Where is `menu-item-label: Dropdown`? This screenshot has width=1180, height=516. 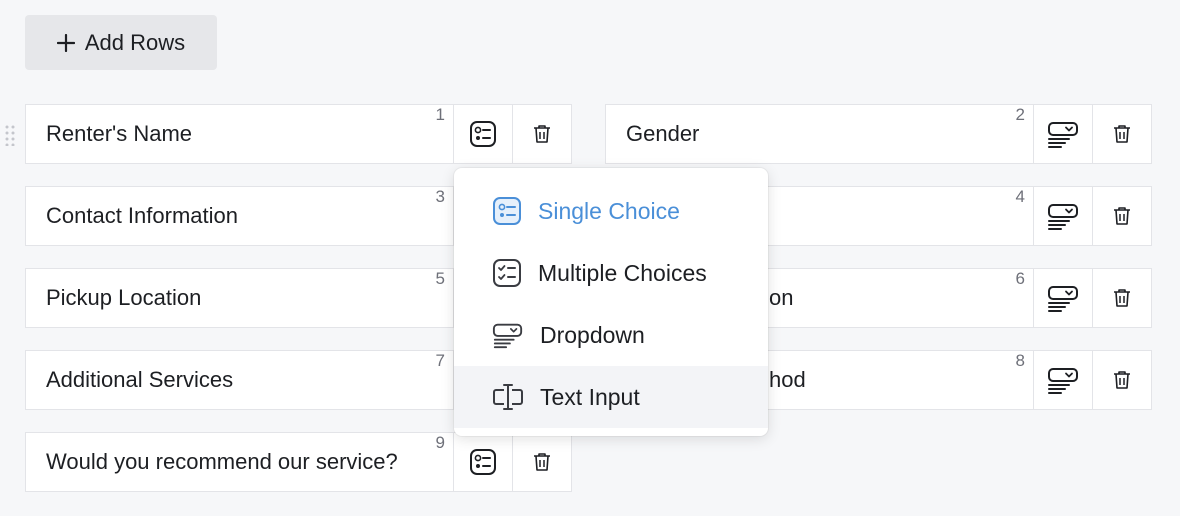
menu-item-label: Dropdown is located at coordinates (592, 334).